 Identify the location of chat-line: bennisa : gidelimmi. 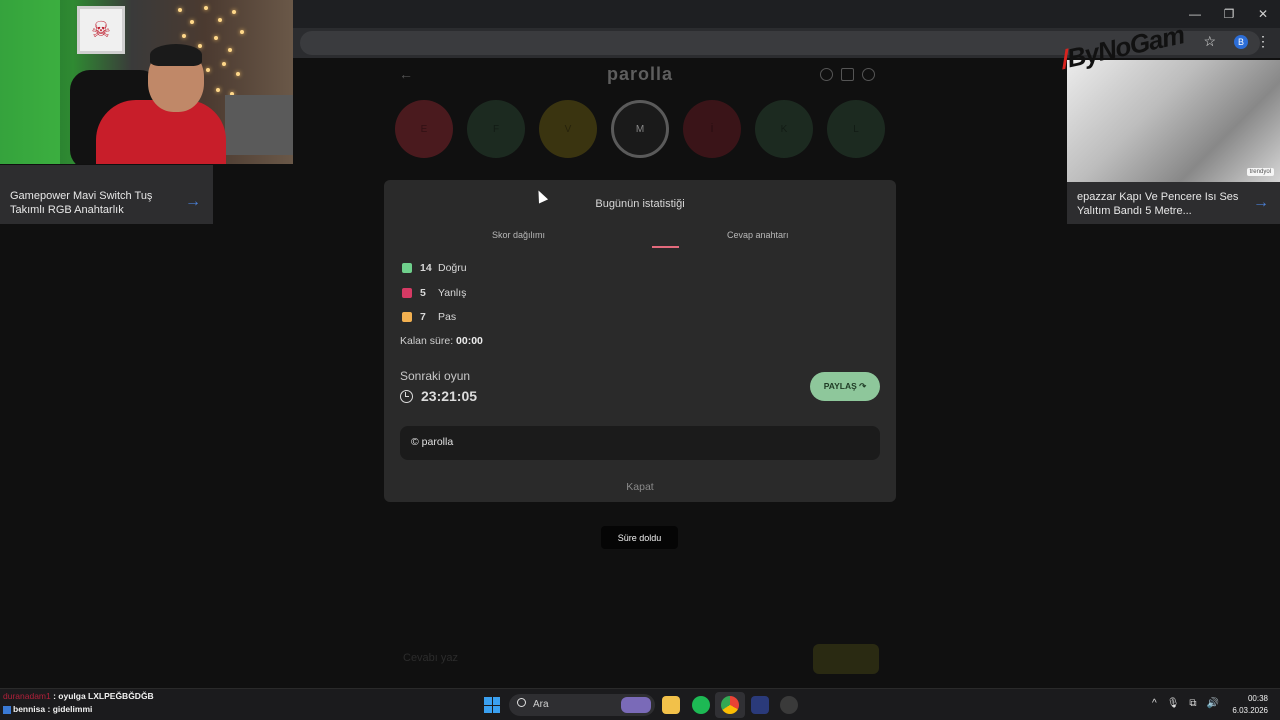
(78, 709).